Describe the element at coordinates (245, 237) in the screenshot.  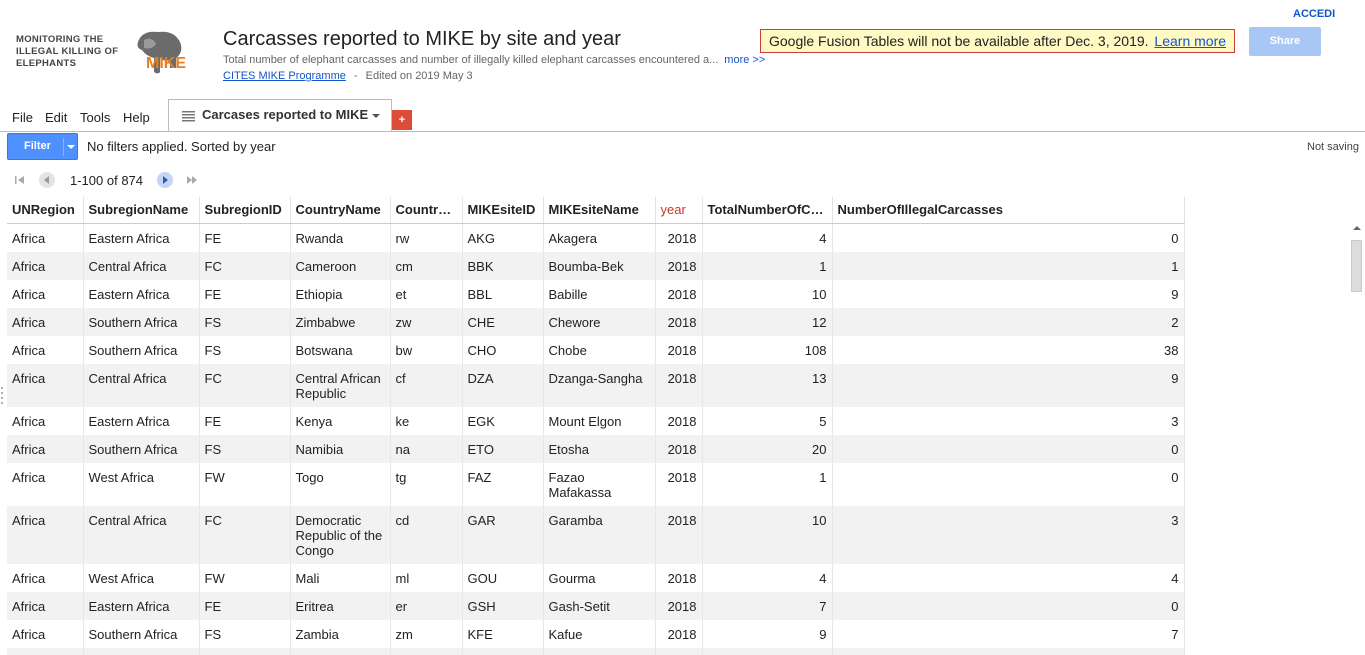
I see `table-cell: FE` at that location.